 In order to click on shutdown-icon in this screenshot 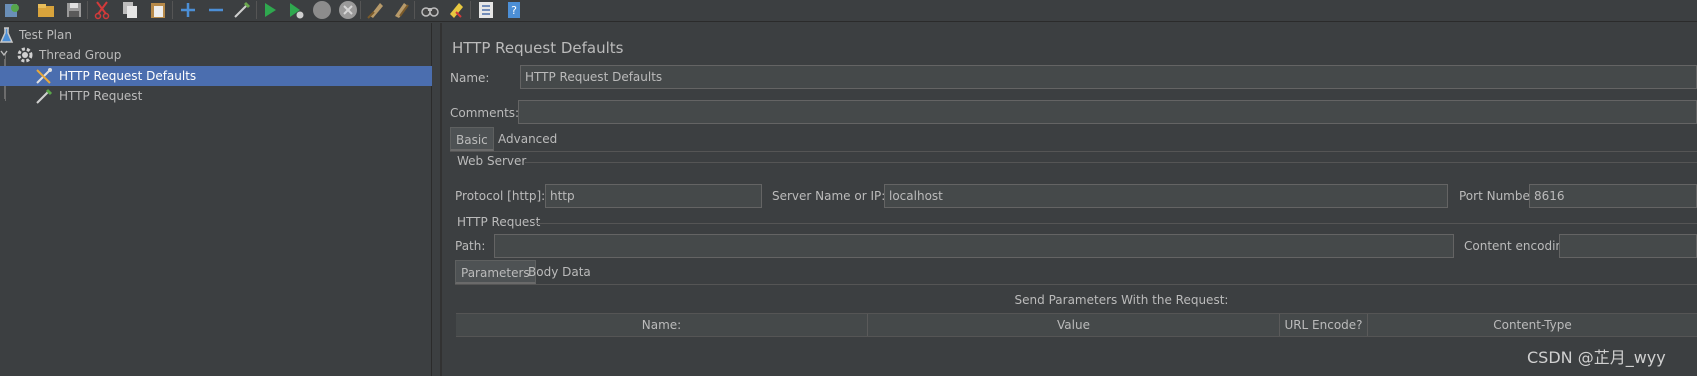, I will do `click(348, 10)`.